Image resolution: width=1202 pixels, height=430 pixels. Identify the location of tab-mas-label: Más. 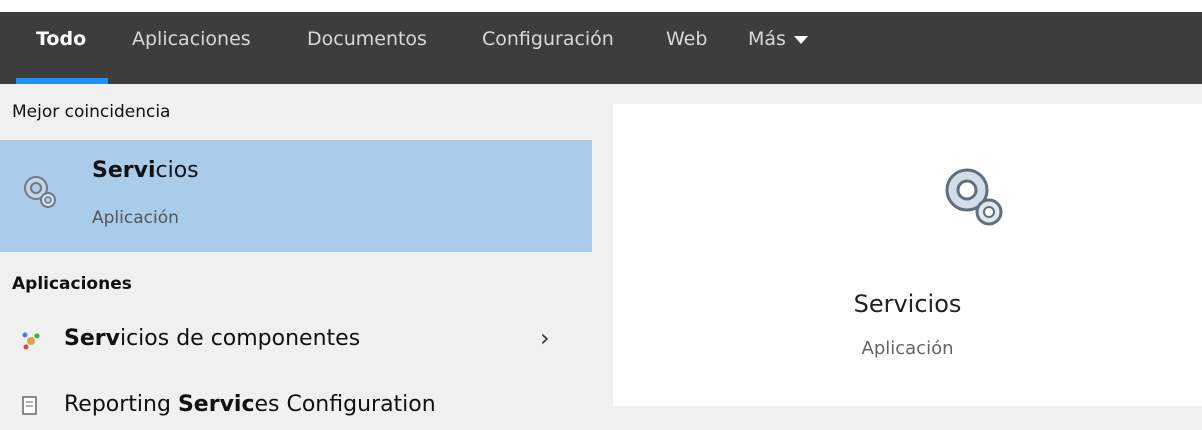
(767, 39).